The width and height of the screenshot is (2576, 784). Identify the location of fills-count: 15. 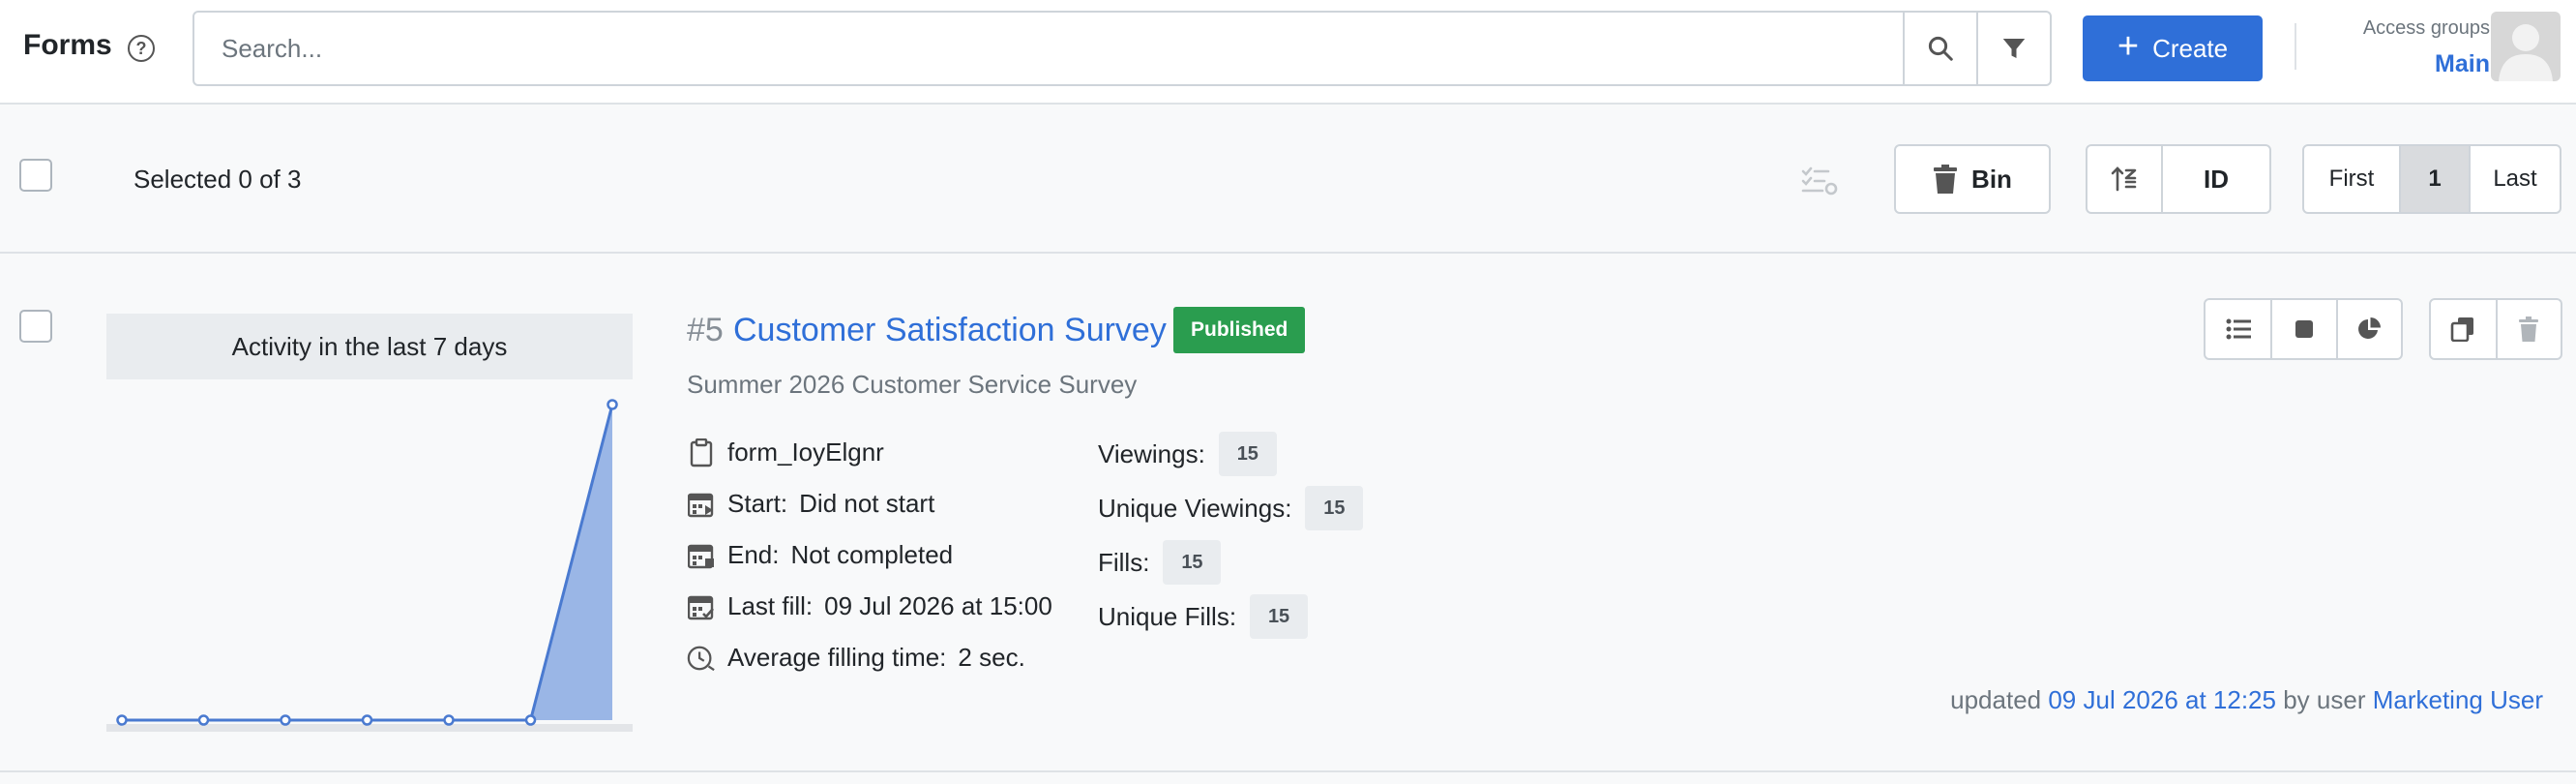
(1192, 562).